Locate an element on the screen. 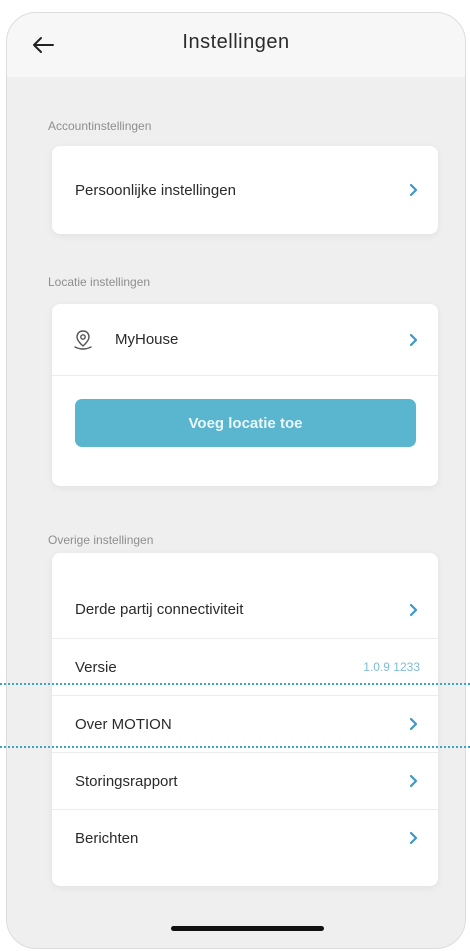 This screenshot has height=951, width=470. messages-row: Berichten is located at coordinates (245, 837).